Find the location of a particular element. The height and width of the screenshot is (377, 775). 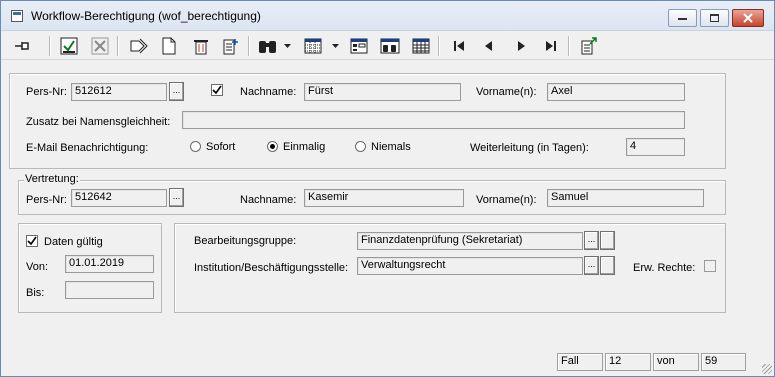

radio-sofort is located at coordinates (195, 146).